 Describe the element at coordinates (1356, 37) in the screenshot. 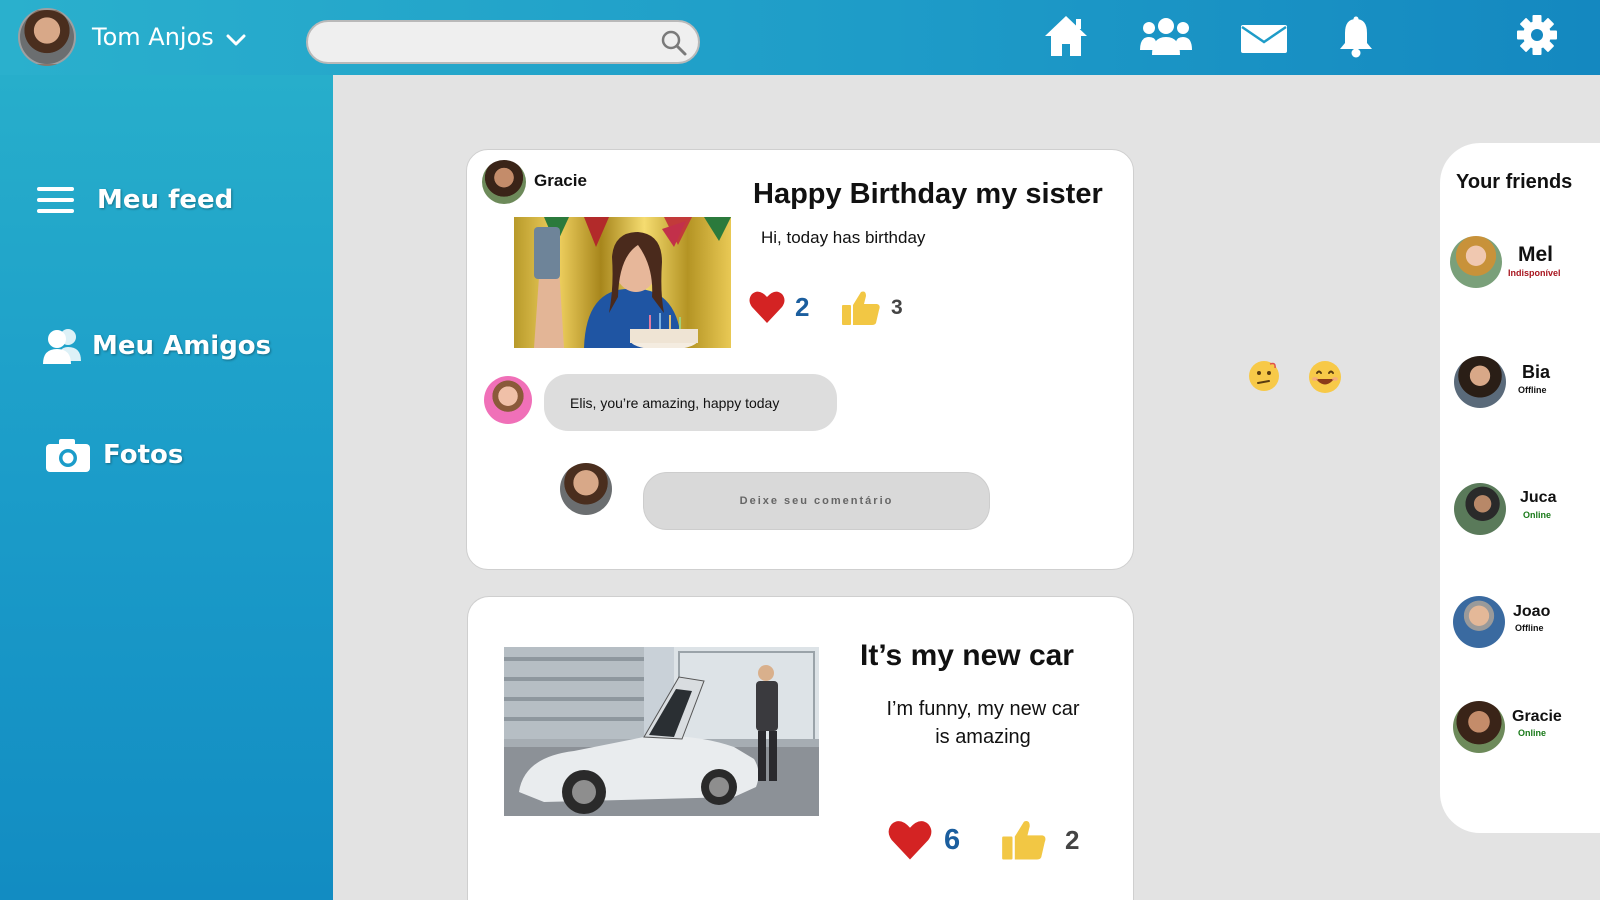

I see `bell-icon` at that location.